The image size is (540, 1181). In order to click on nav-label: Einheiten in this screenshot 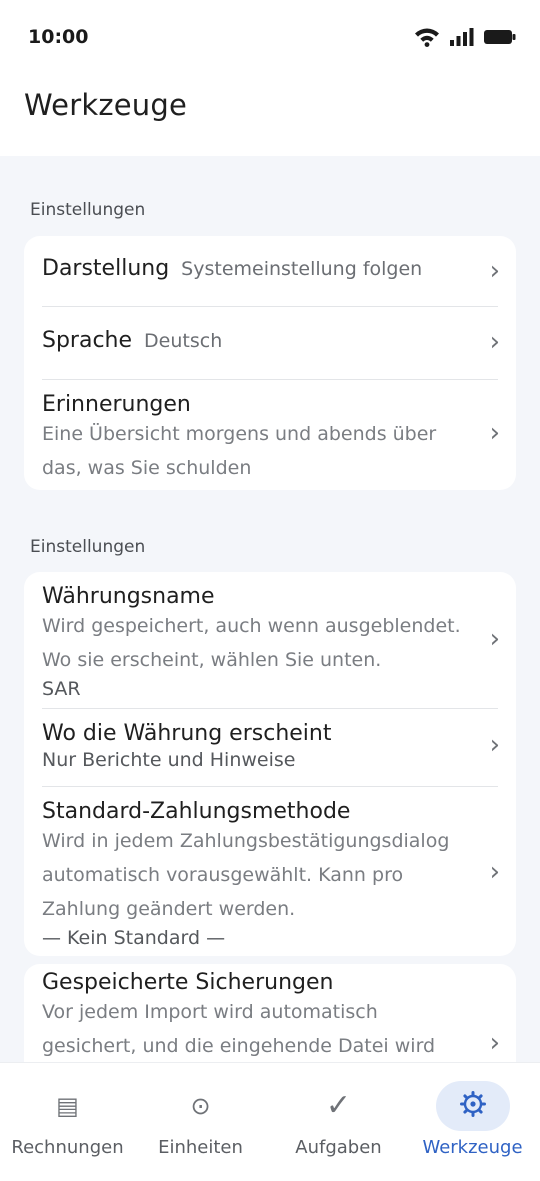, I will do `click(200, 1147)`.